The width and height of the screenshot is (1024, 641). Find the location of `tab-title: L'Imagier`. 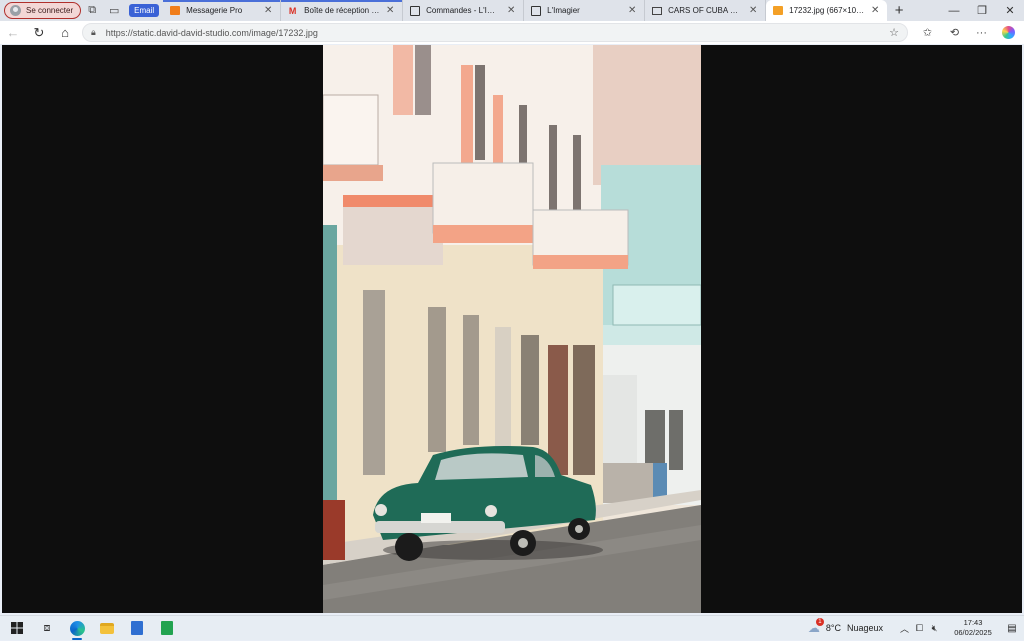

tab-title: L'Imagier is located at coordinates (563, 10).